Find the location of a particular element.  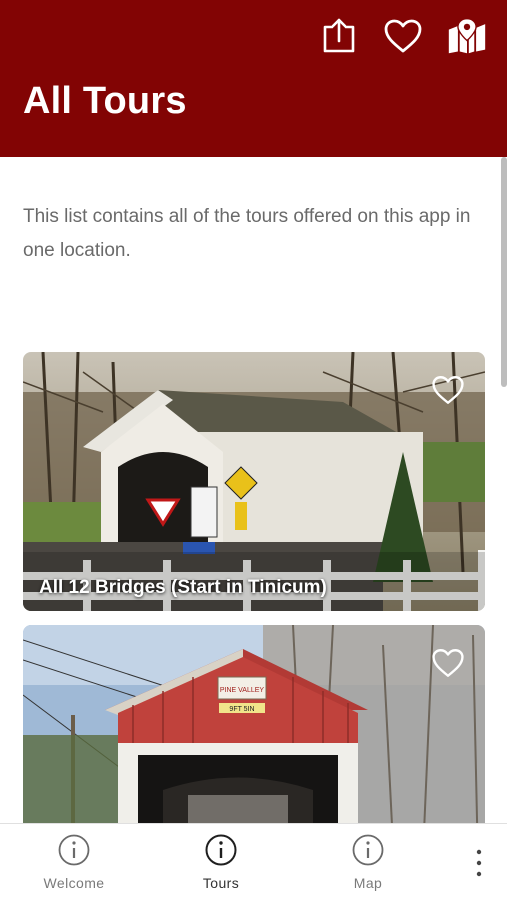

map-button is located at coordinates (467, 36).